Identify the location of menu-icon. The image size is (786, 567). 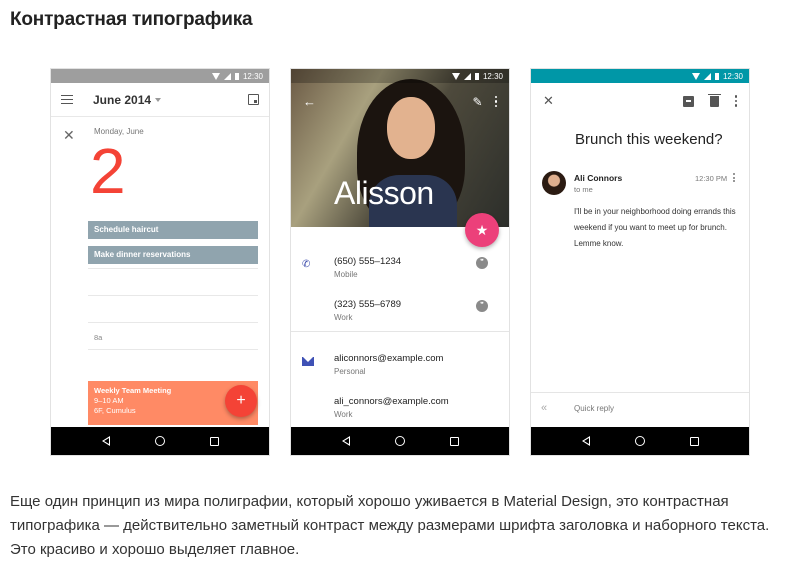
(67, 99).